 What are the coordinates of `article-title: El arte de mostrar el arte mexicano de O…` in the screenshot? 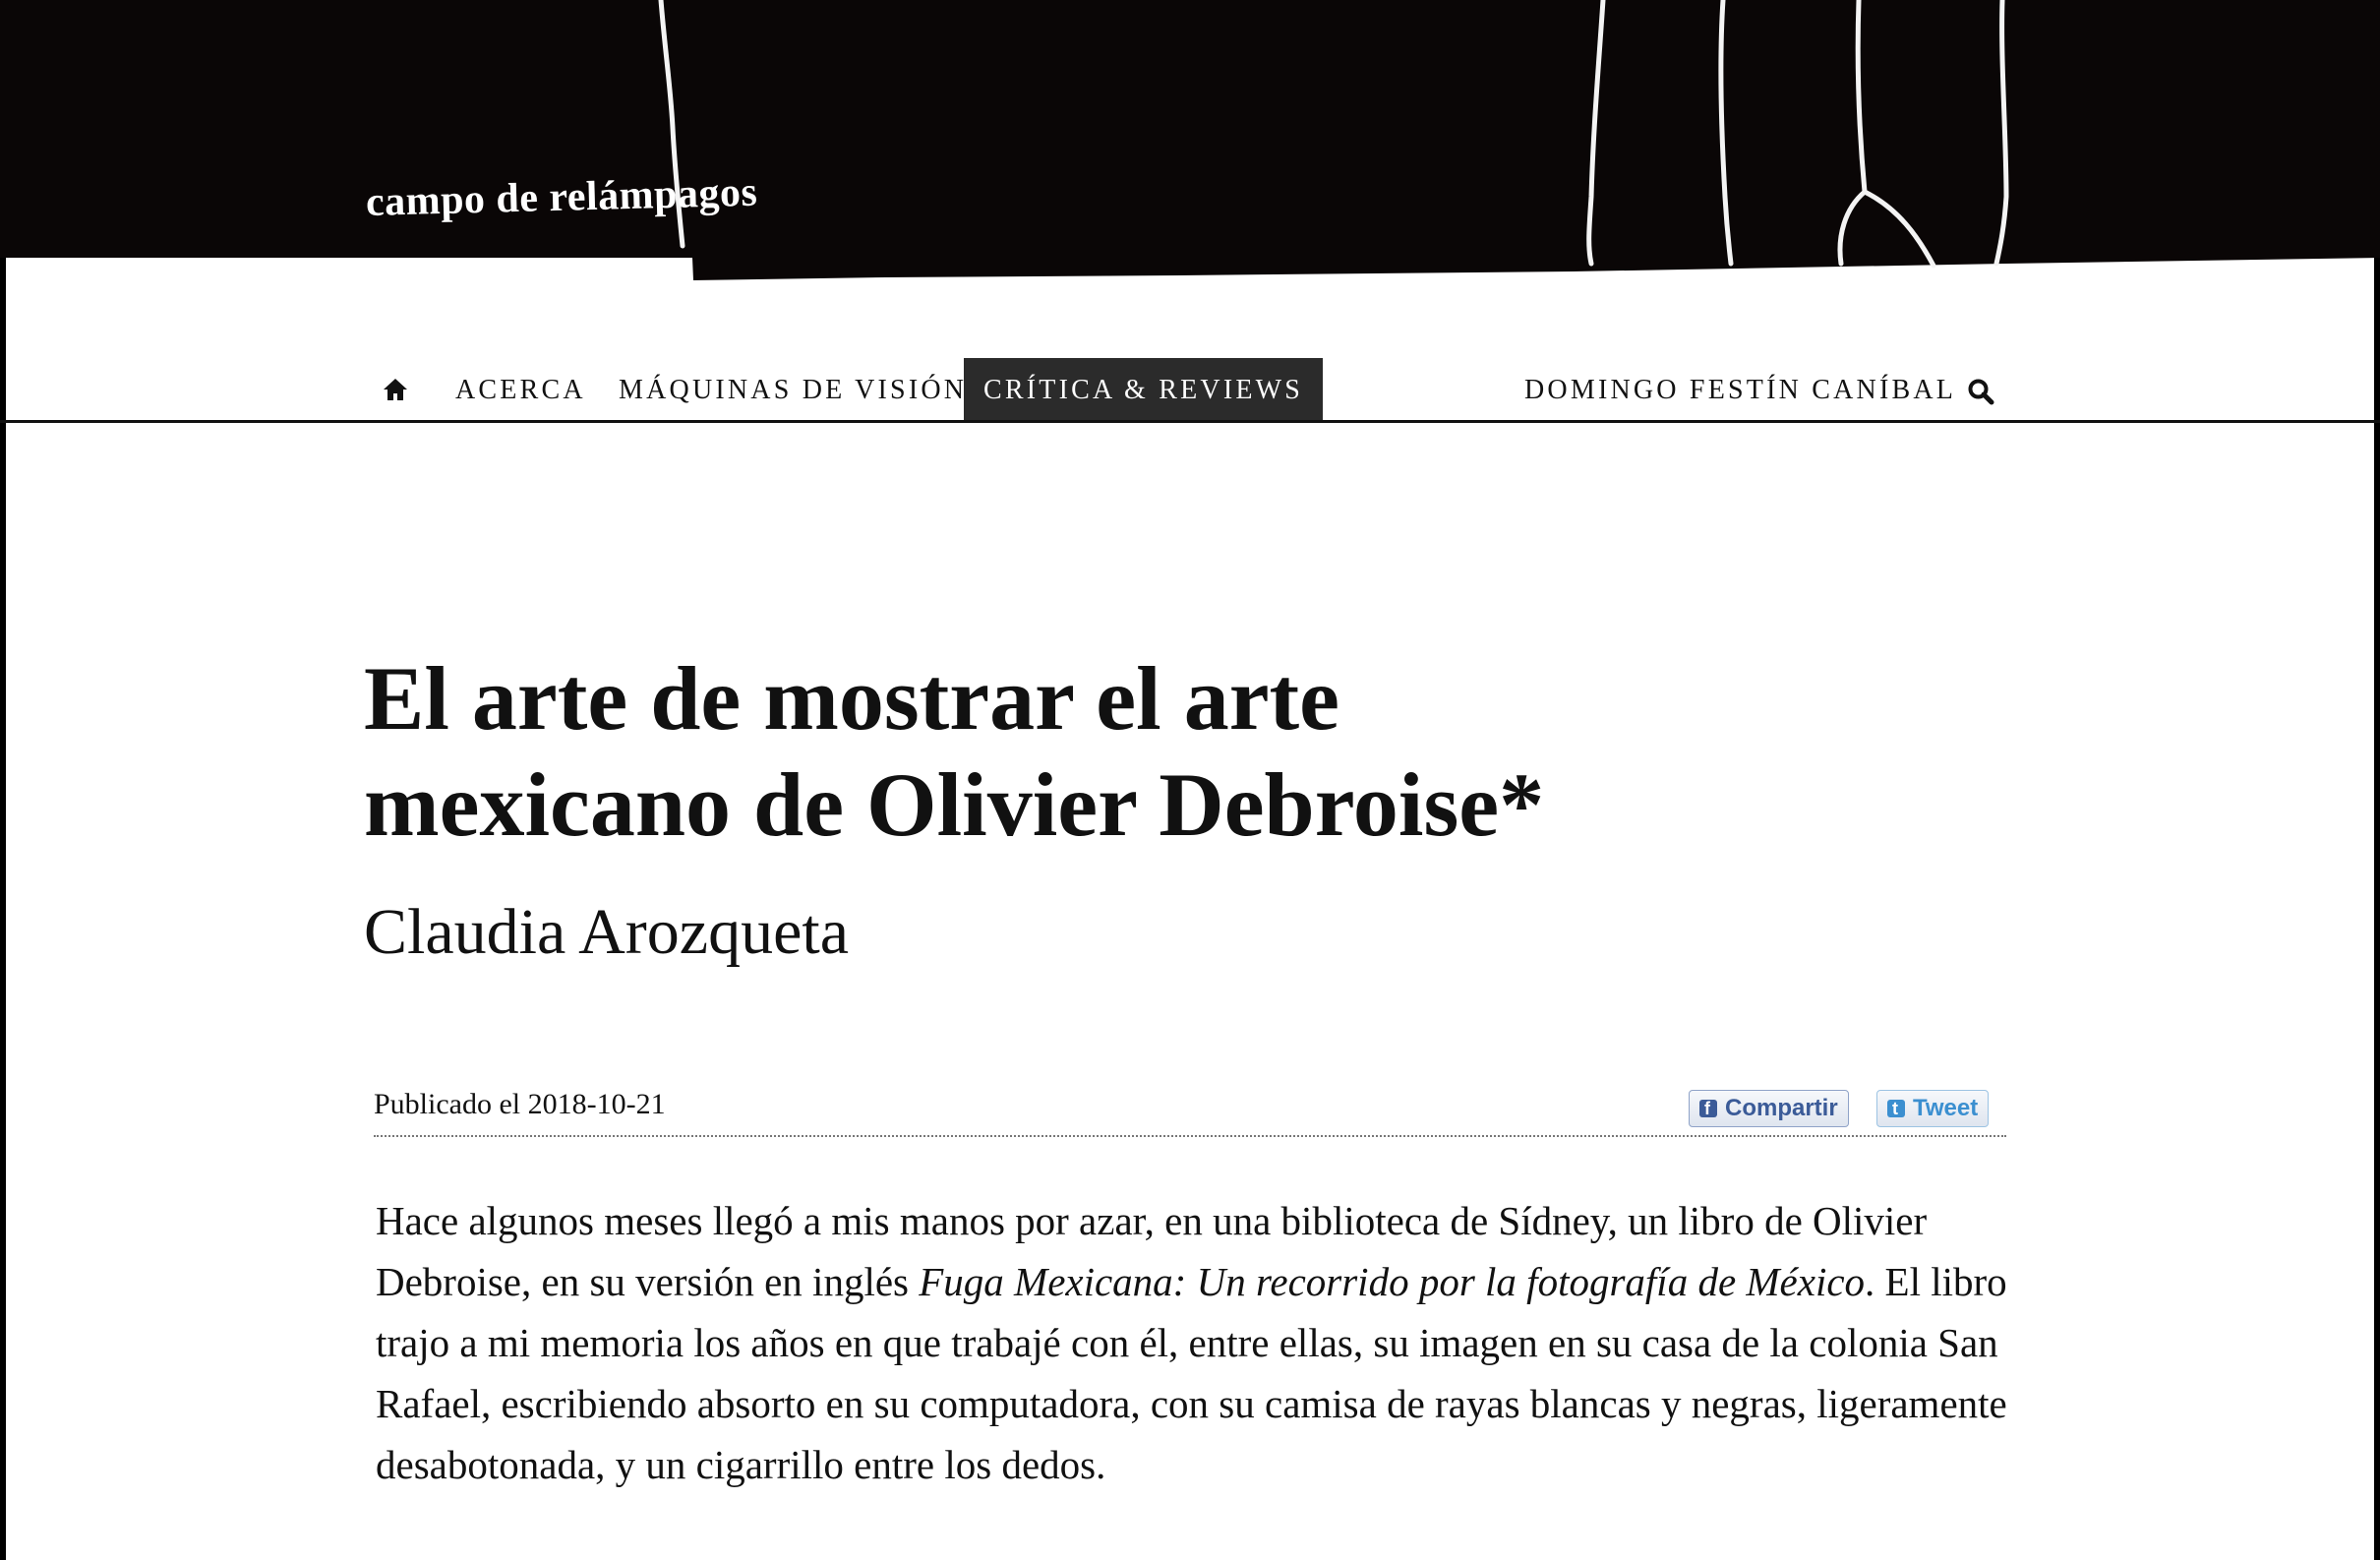 It's located at (954, 751).